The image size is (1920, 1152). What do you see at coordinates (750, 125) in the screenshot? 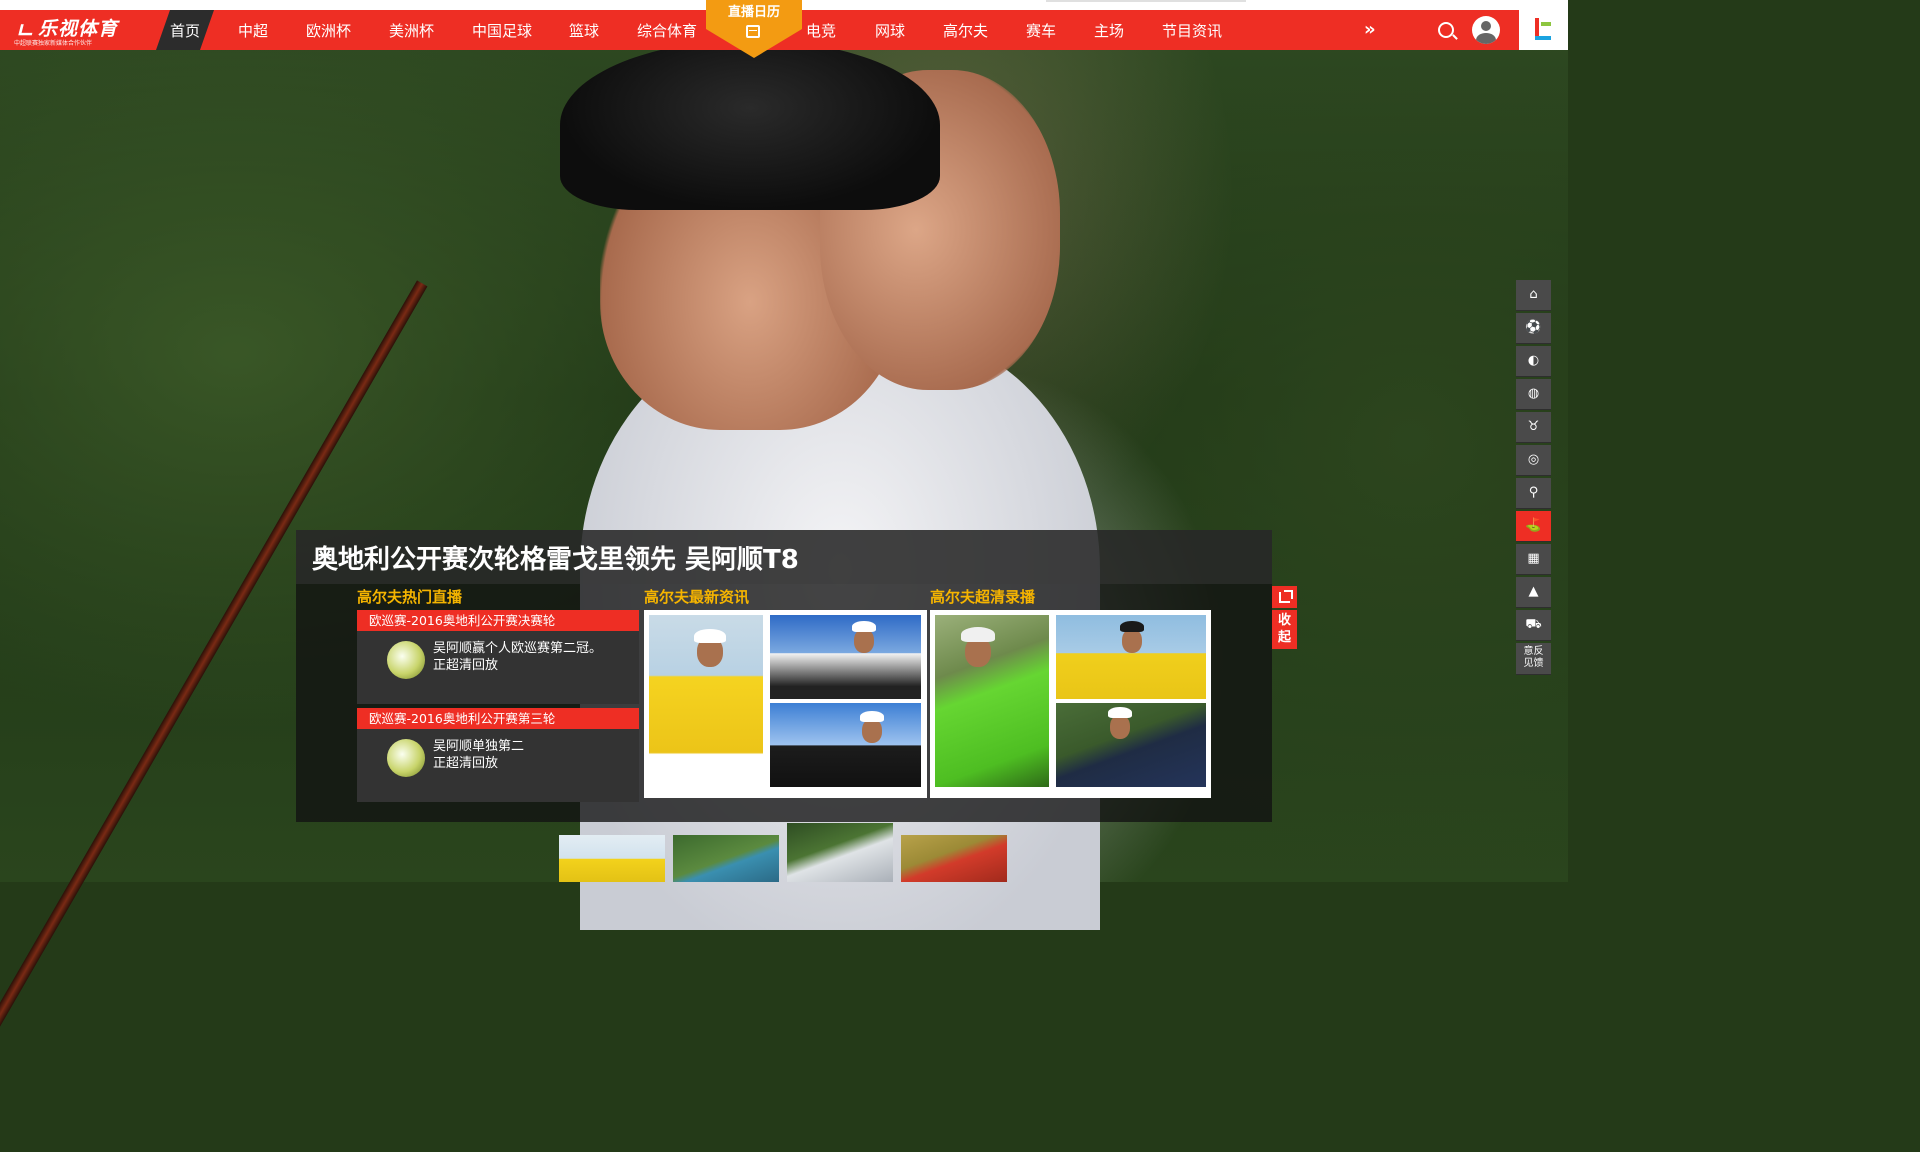
I see `hero-golfer-cap` at bounding box center [750, 125].